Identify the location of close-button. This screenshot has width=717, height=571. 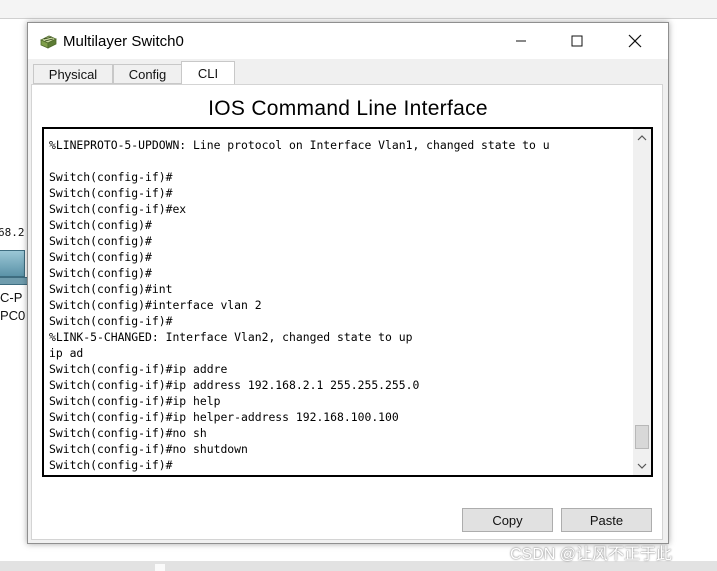
(635, 41).